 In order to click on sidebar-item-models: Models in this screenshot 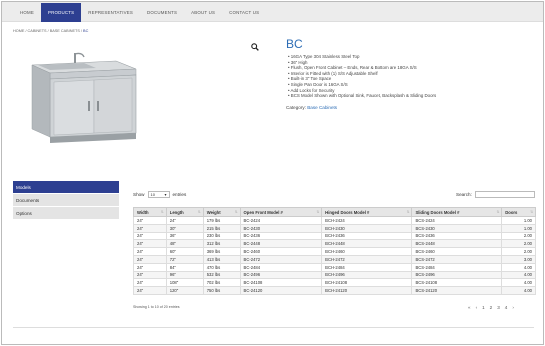, I will do `click(66, 187)`.